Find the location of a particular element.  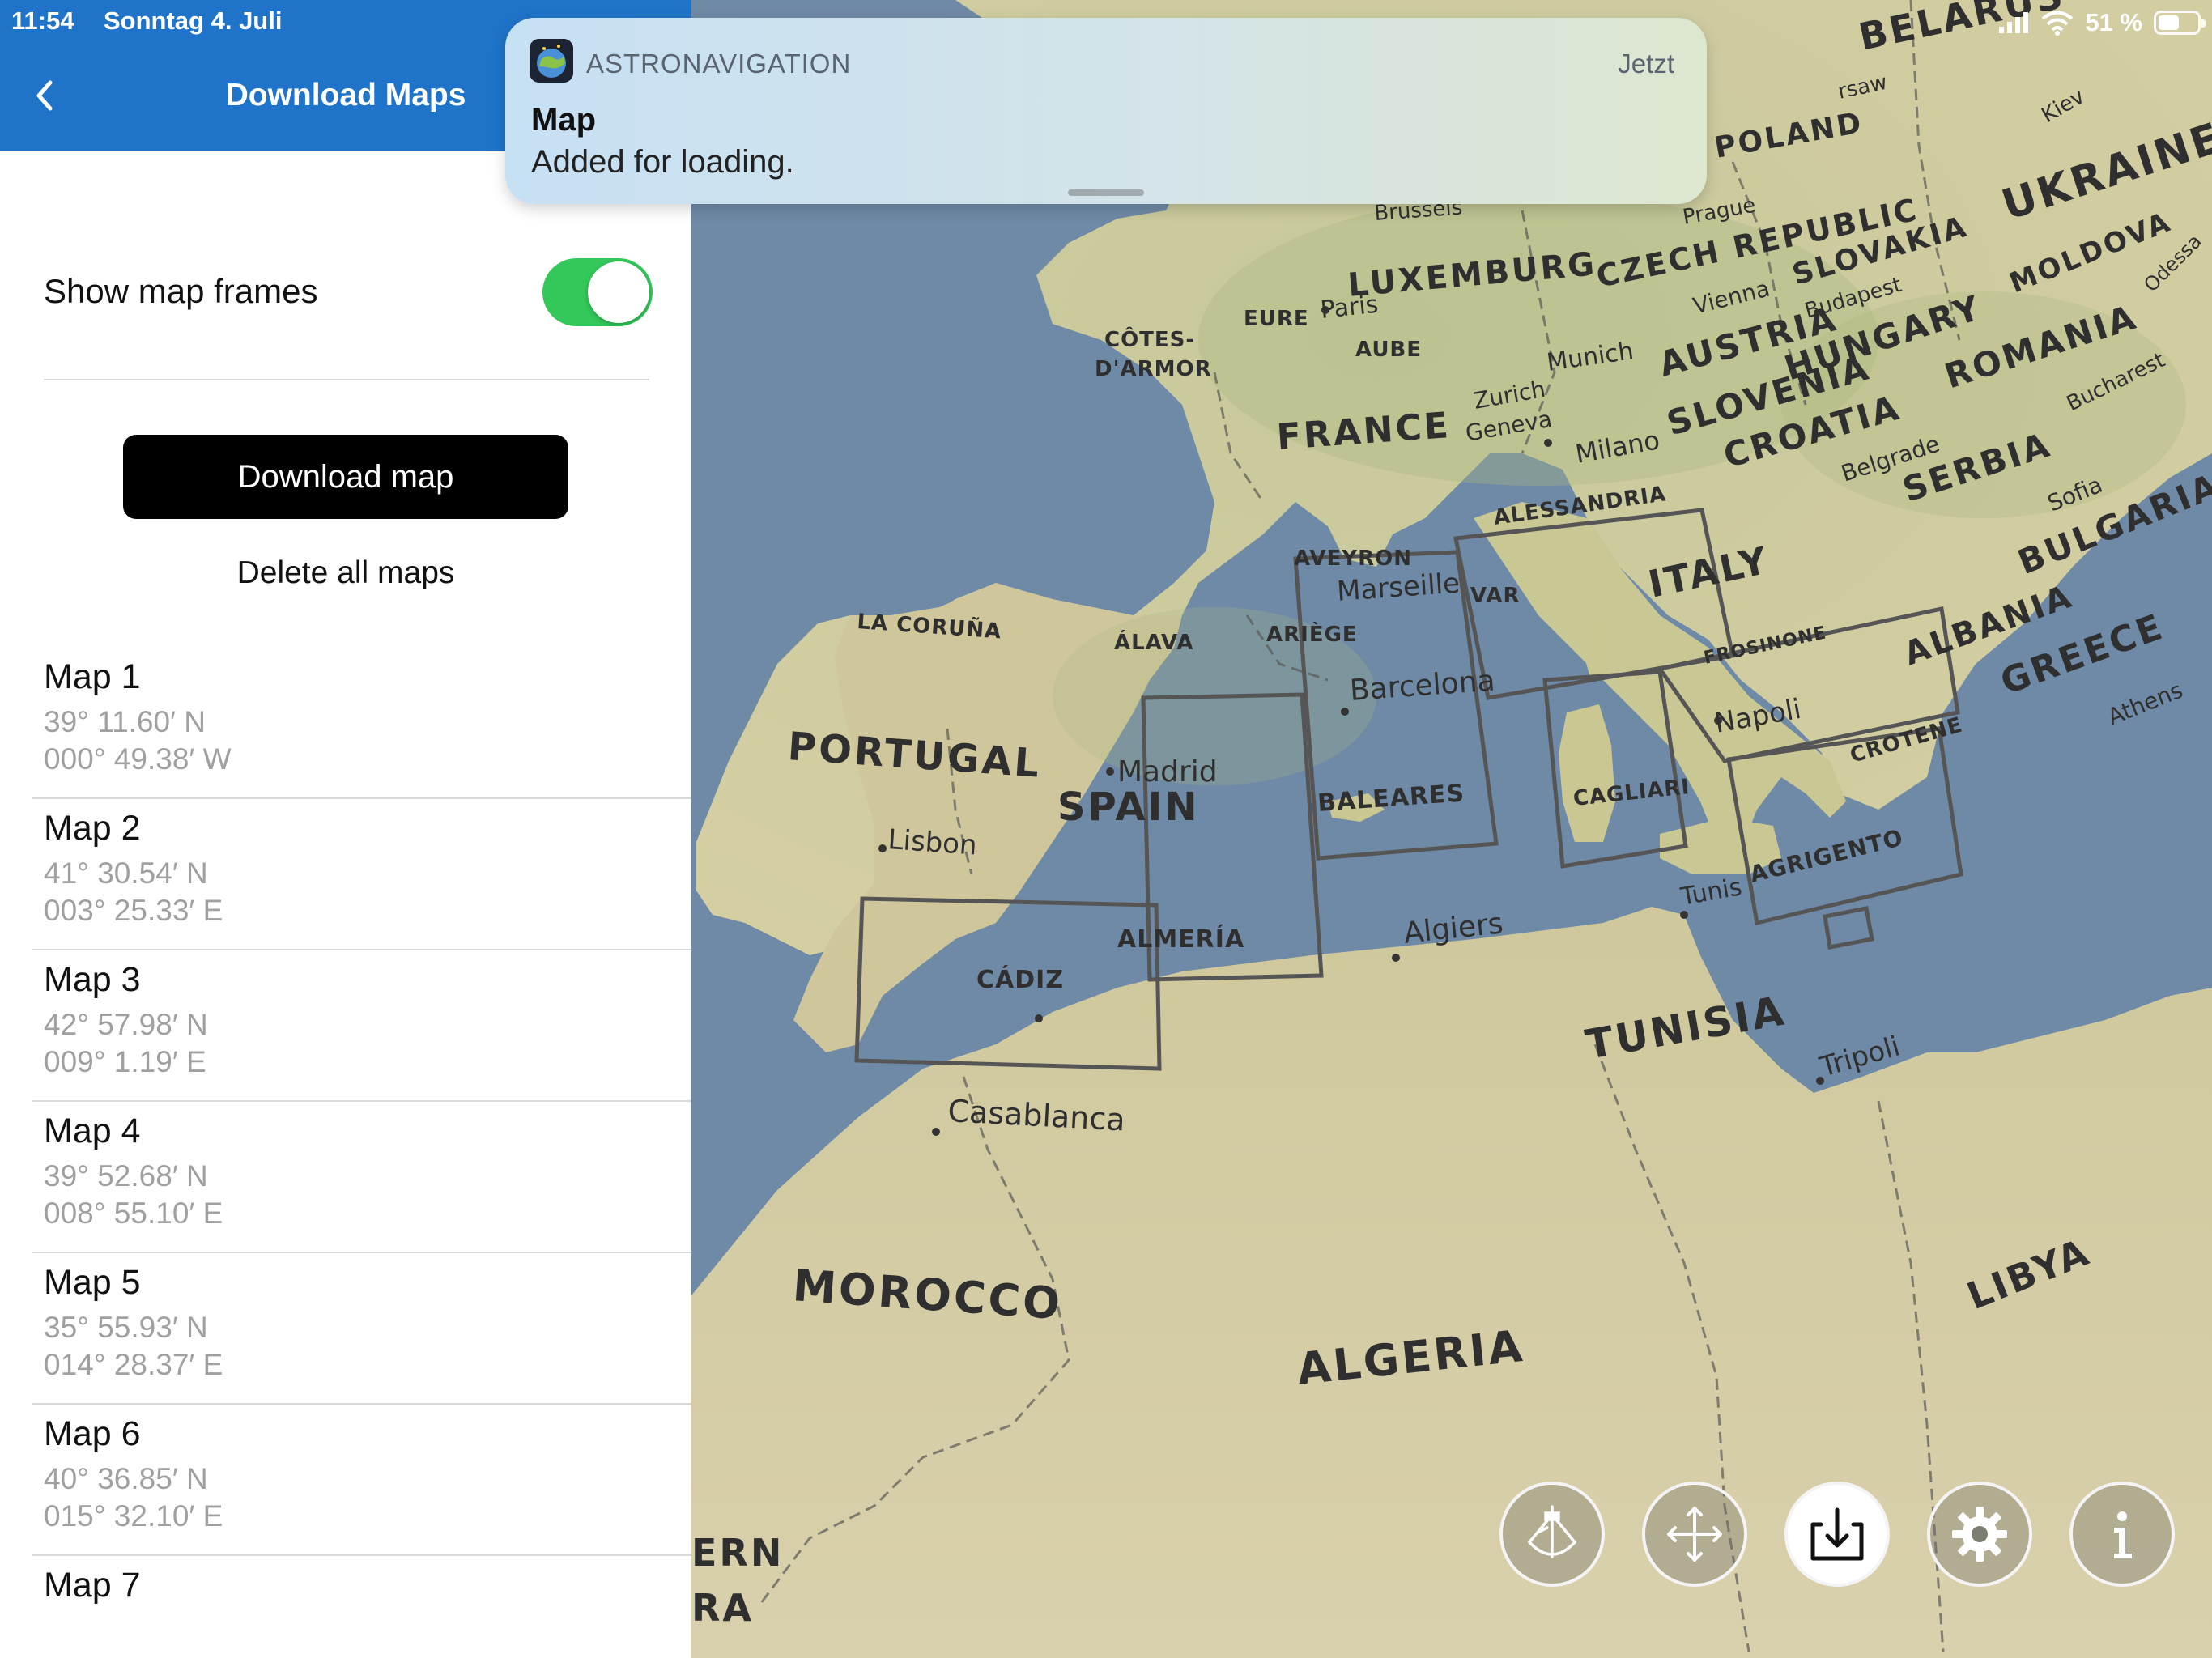

map-name: Map 5 is located at coordinates (93, 1282).